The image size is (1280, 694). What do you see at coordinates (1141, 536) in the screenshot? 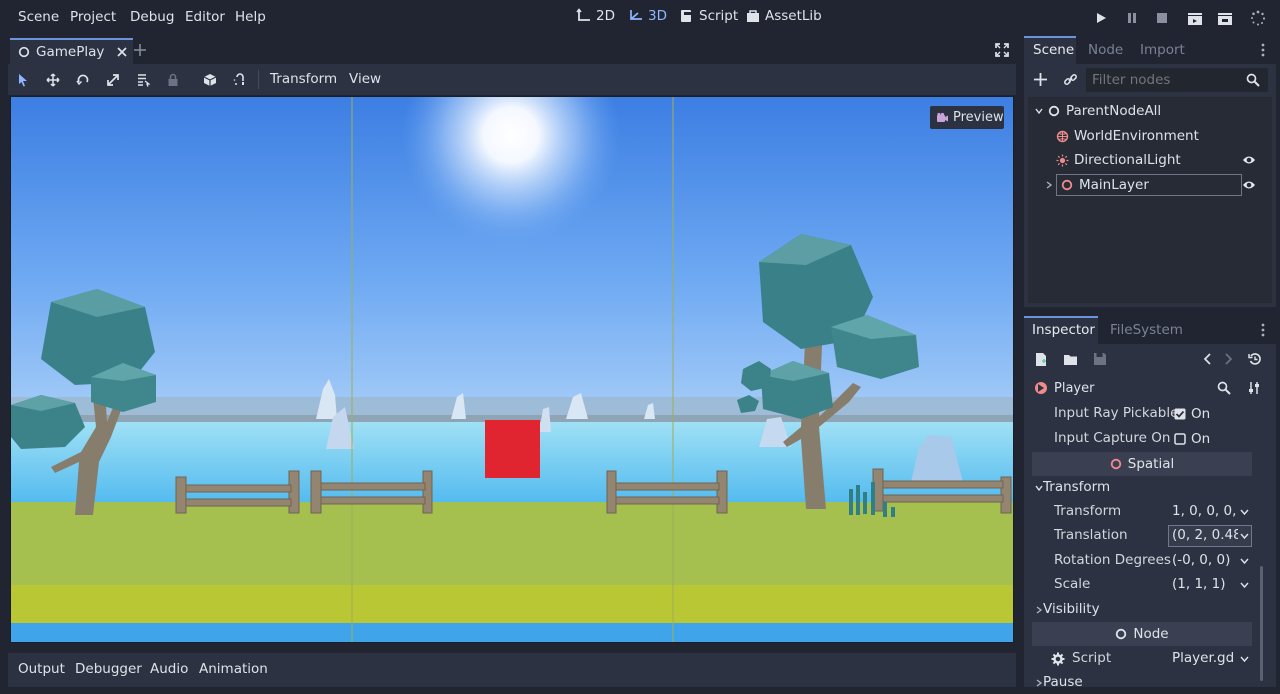
I see `prop-translation: Translation (0, 2, 0.48` at bounding box center [1141, 536].